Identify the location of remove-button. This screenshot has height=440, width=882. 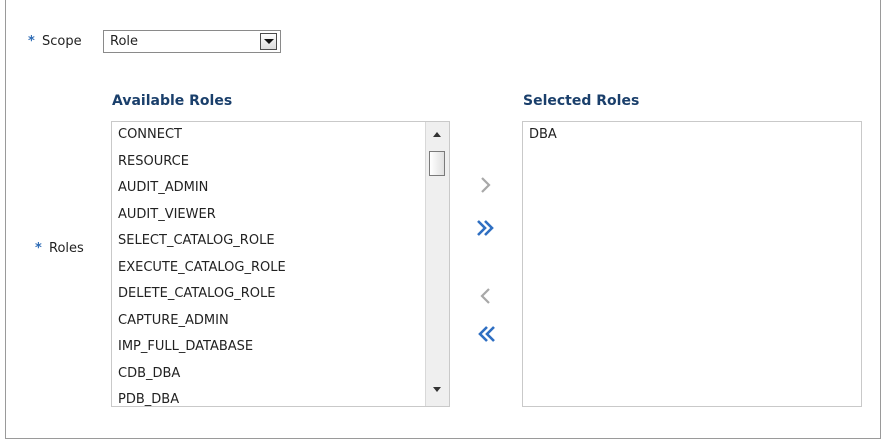
(486, 296).